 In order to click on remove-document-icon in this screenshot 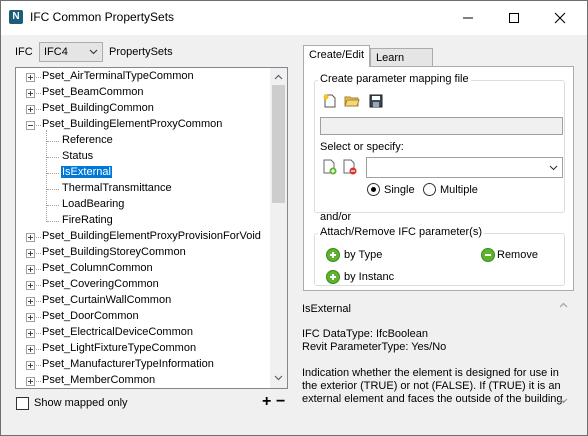, I will do `click(350, 167)`.